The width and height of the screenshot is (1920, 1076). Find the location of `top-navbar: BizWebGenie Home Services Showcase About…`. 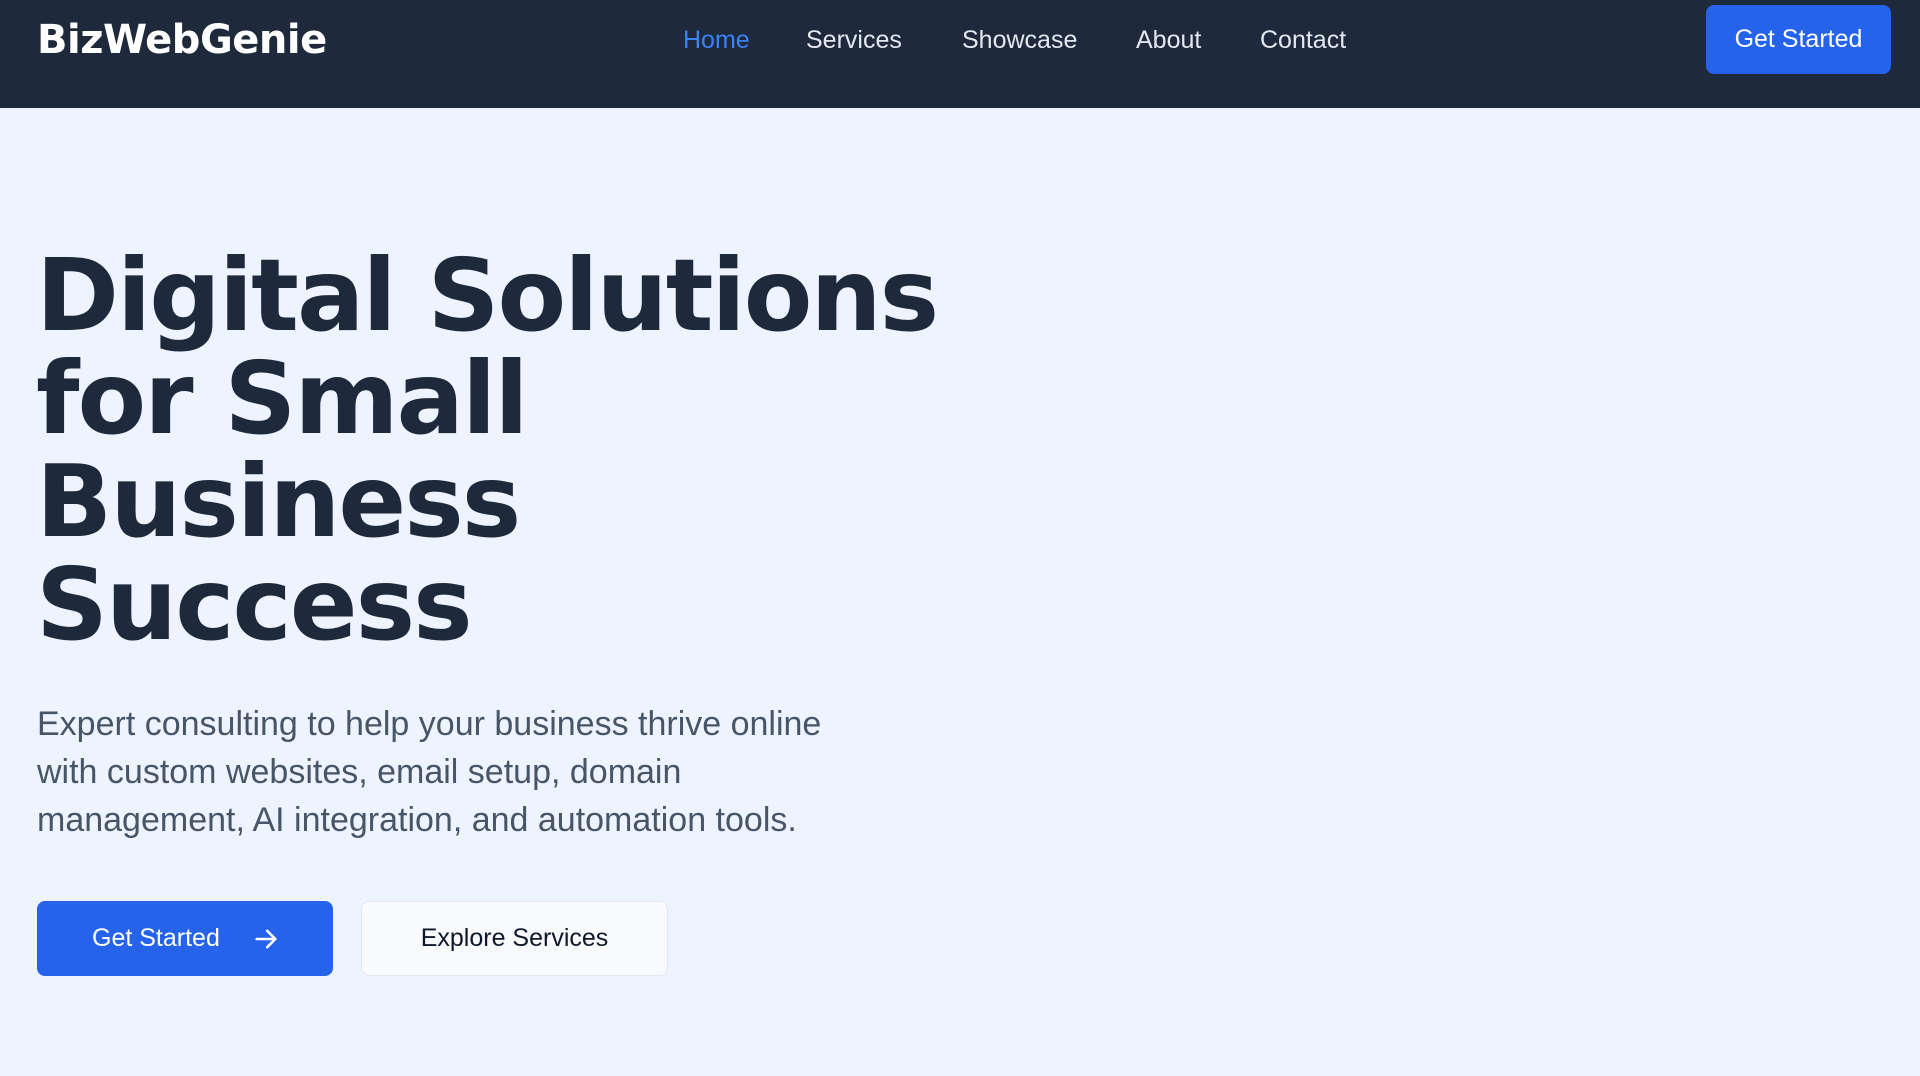

top-navbar: BizWebGenie Home Services Showcase About… is located at coordinates (960, 54).